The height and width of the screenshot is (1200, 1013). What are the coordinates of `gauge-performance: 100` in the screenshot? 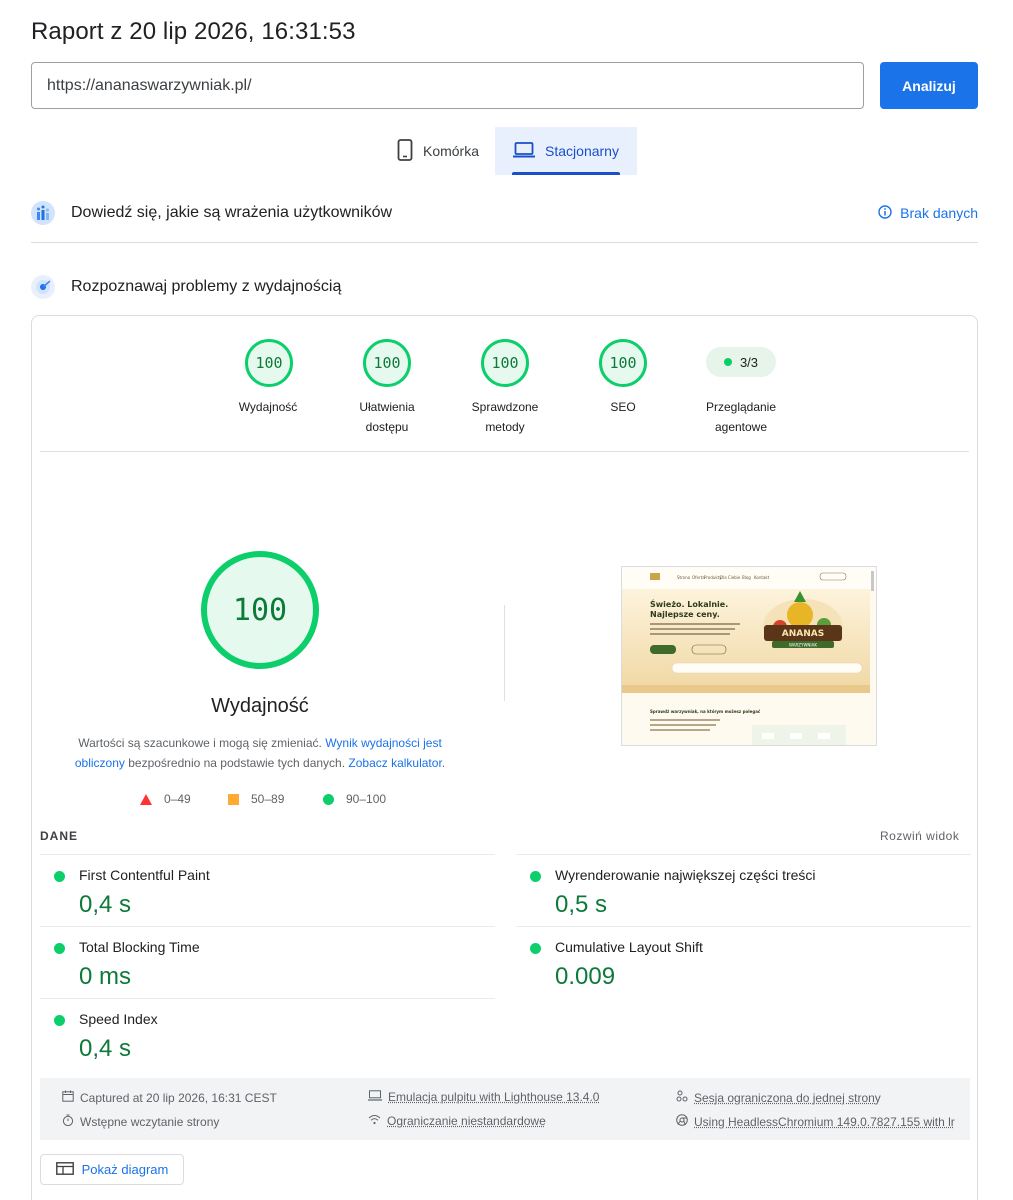 It's located at (269, 363).